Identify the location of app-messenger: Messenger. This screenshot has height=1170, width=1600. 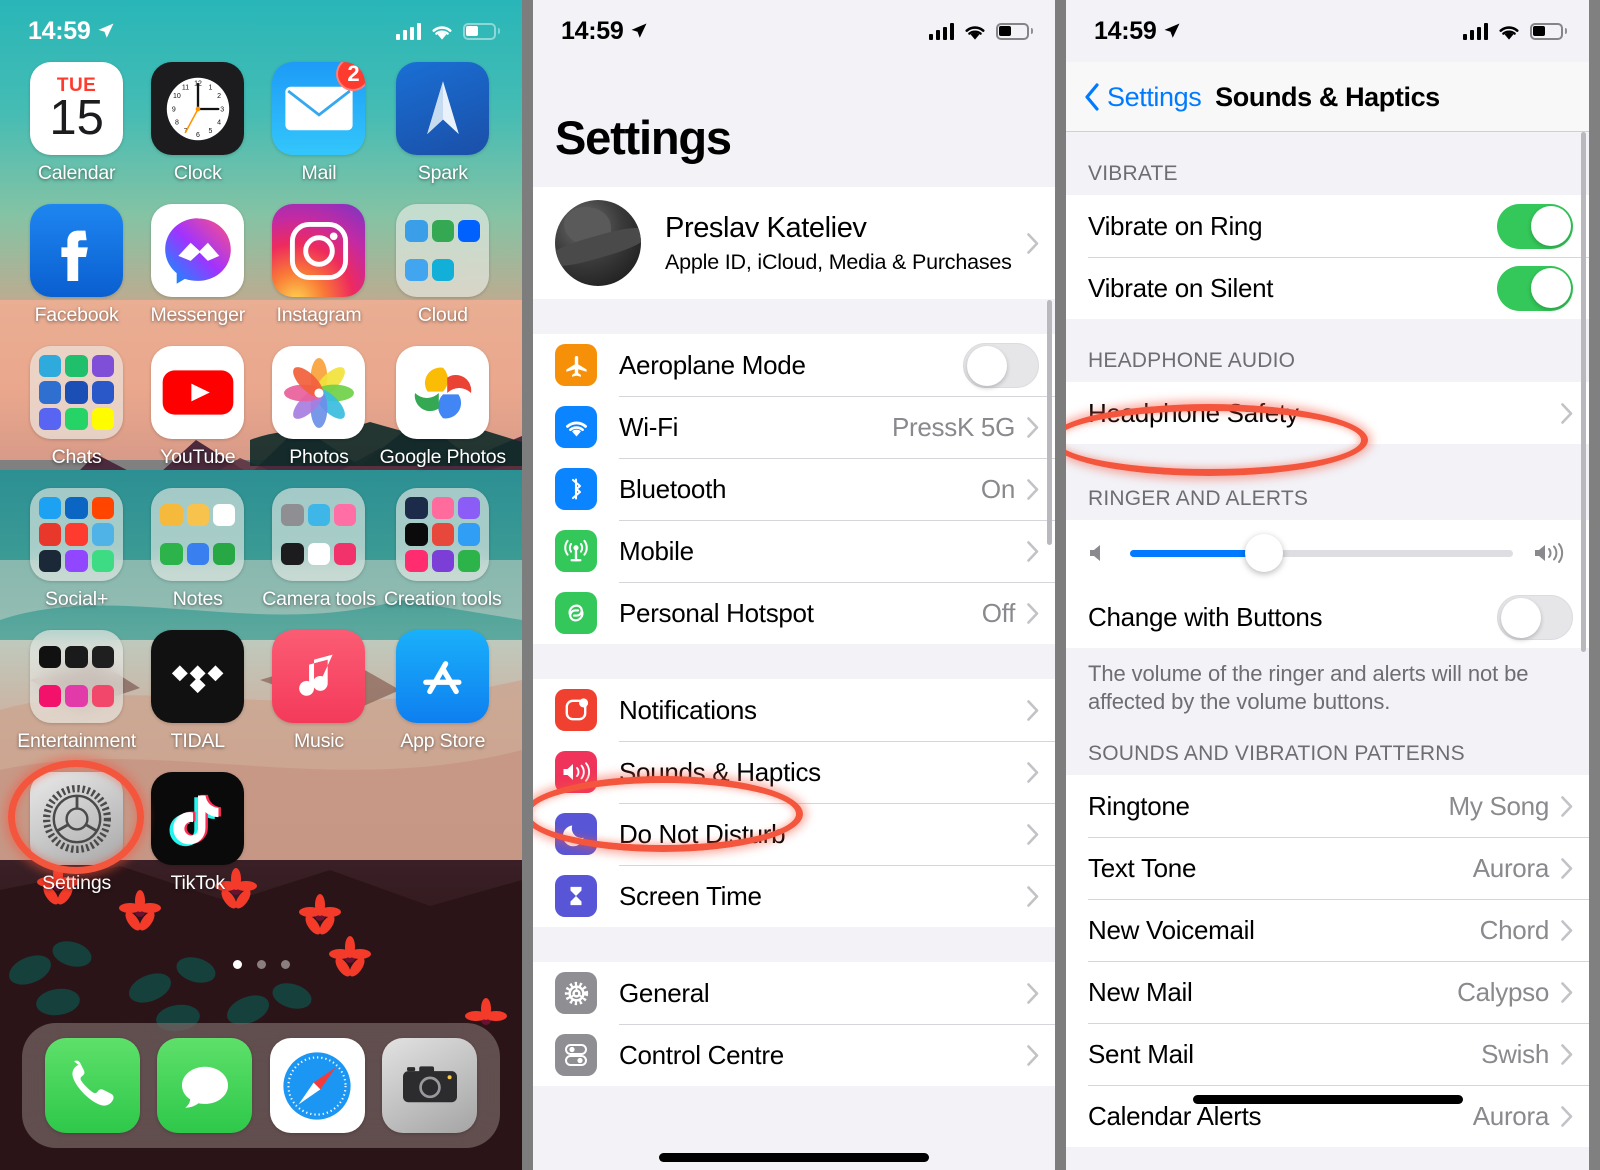
(197, 265).